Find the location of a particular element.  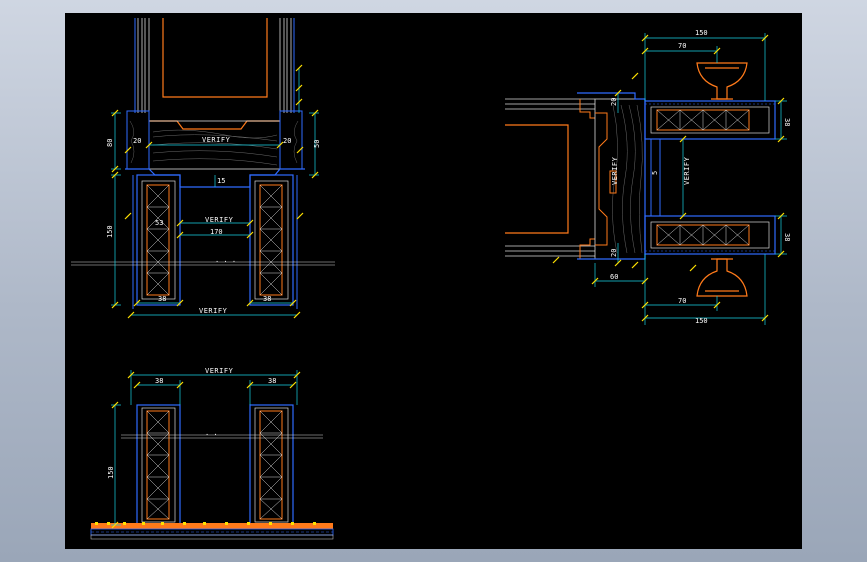

dim-span: 170 is located at coordinates (216, 232).